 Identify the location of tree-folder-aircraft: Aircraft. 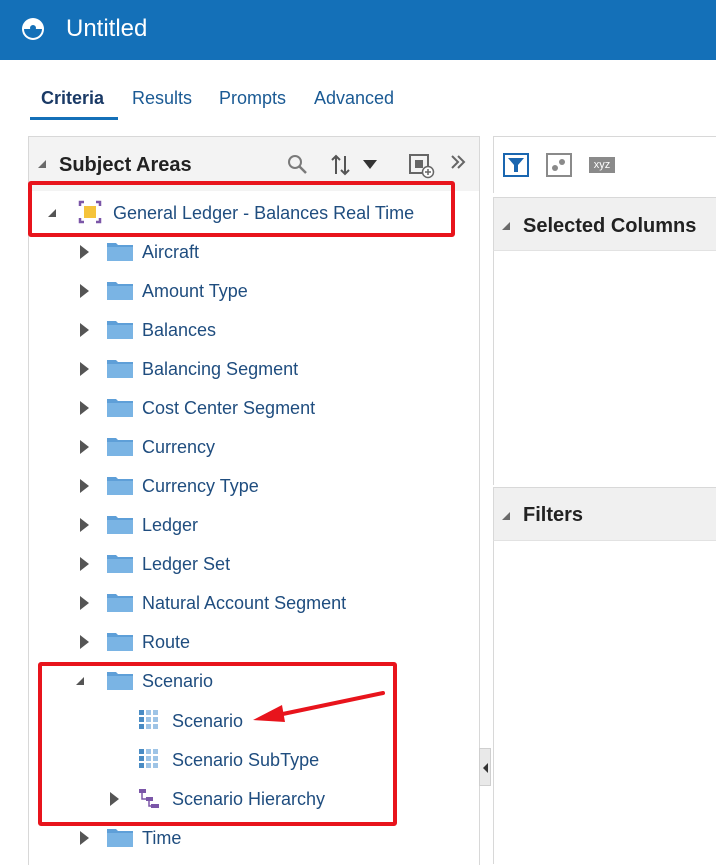
(253, 252).